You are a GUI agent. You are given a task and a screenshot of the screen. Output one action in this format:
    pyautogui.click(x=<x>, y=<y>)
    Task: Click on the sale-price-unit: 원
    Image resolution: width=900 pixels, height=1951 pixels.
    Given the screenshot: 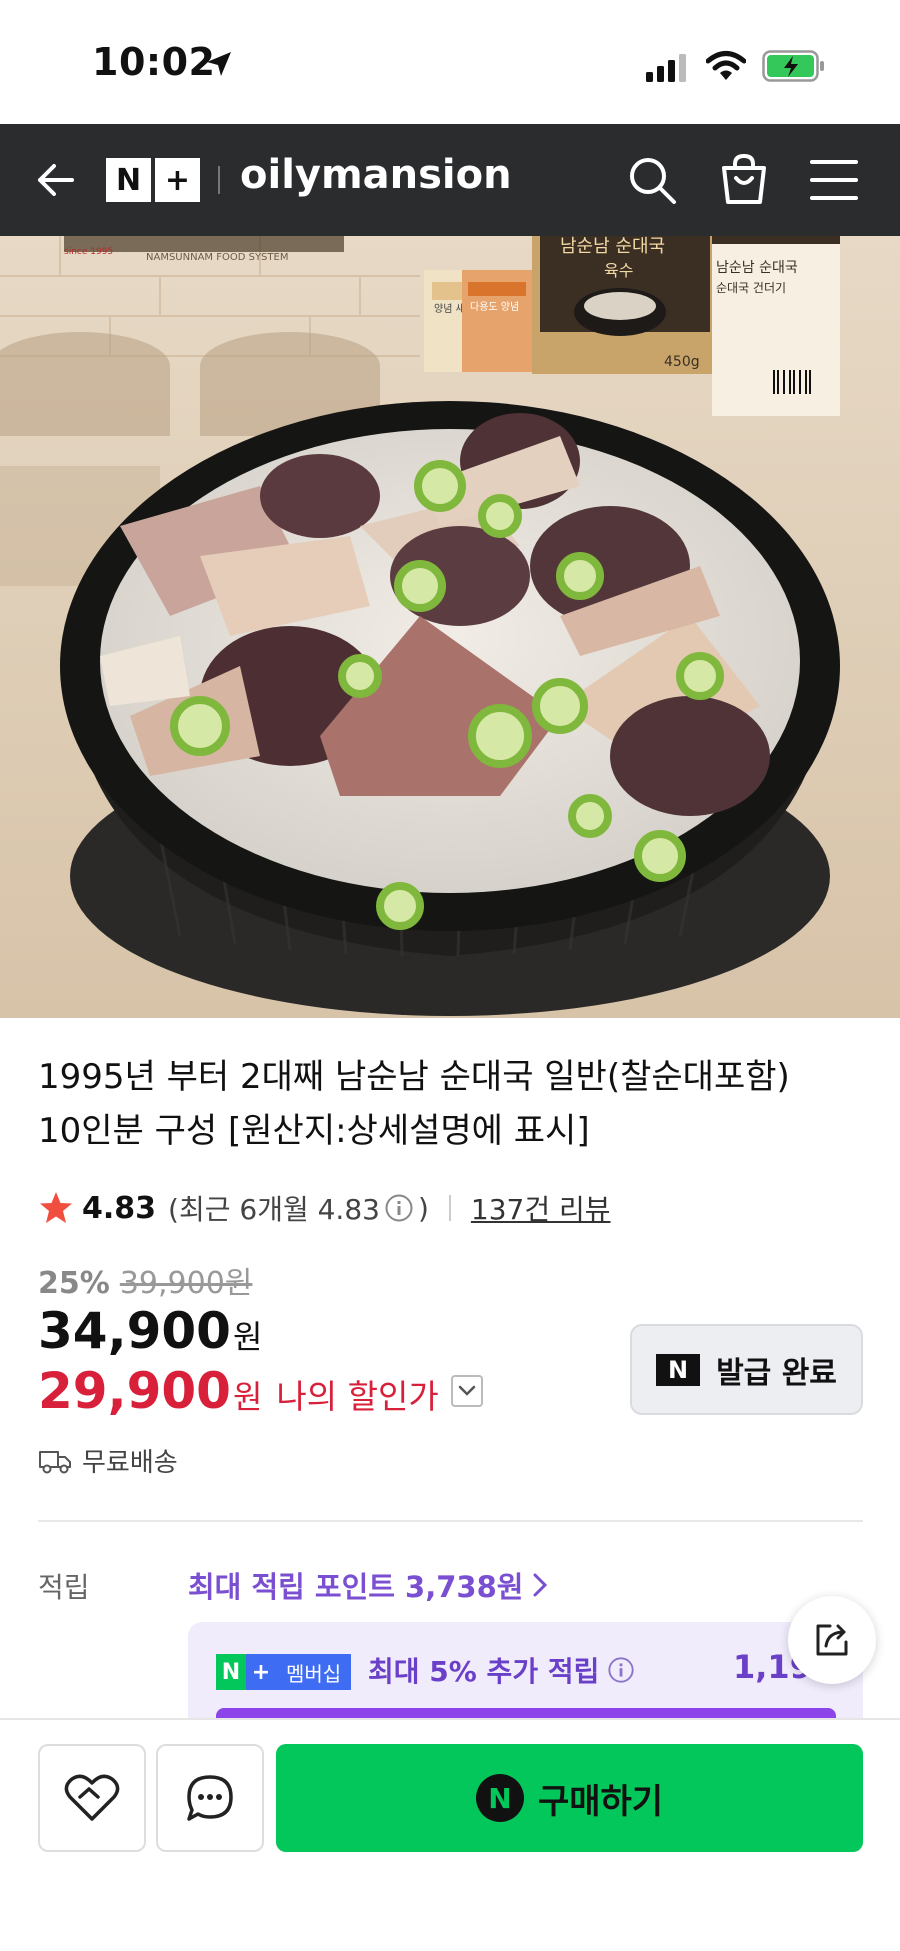 What is the action you would take?
    pyautogui.click(x=247, y=1337)
    